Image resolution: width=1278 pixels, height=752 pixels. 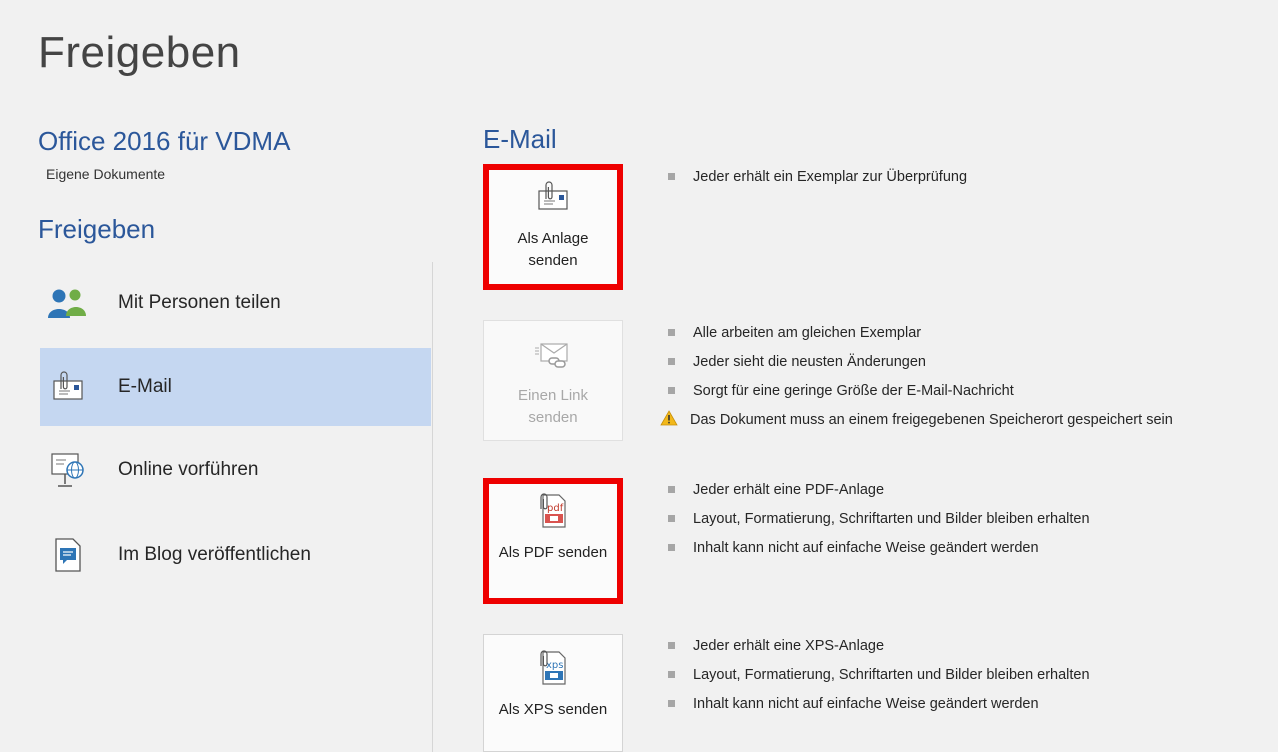 What do you see at coordinates (918, 332) in the screenshot?
I see `list-item: Alle arbeiten am gleichen Exemplar` at bounding box center [918, 332].